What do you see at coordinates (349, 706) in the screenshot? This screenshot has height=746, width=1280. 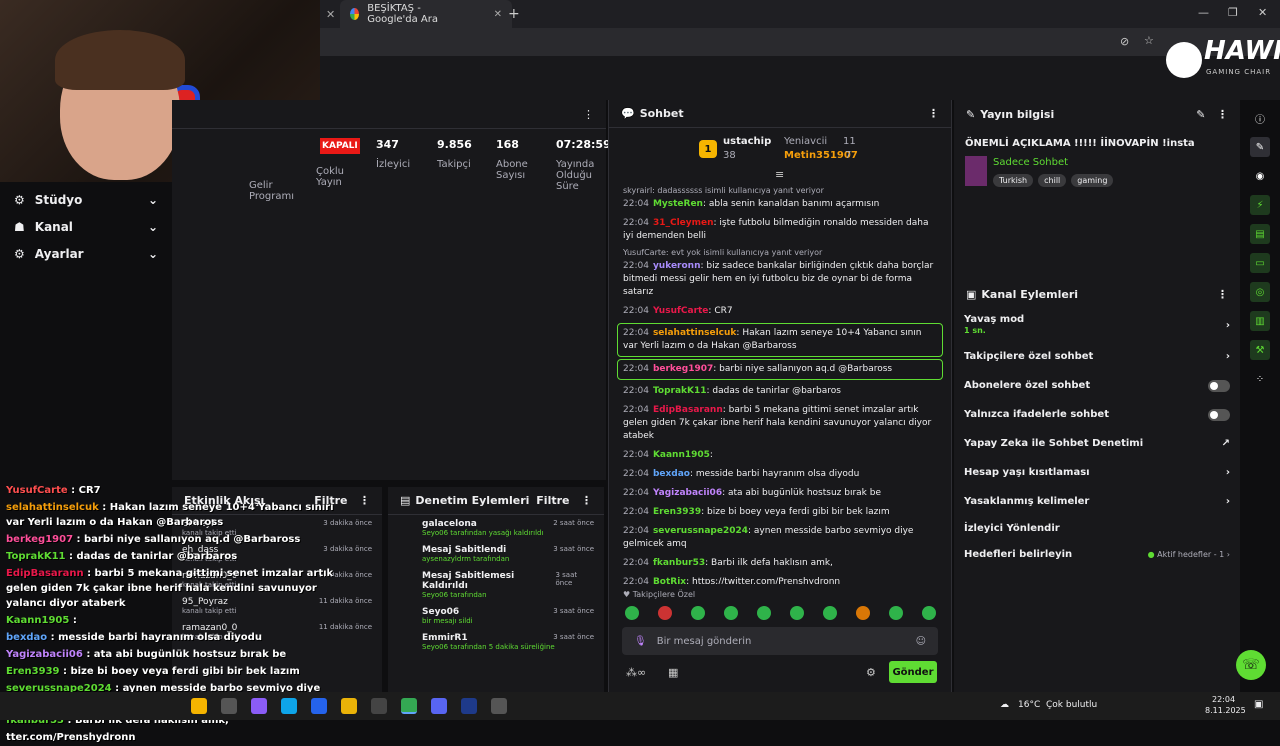 I see `folder-icon` at bounding box center [349, 706].